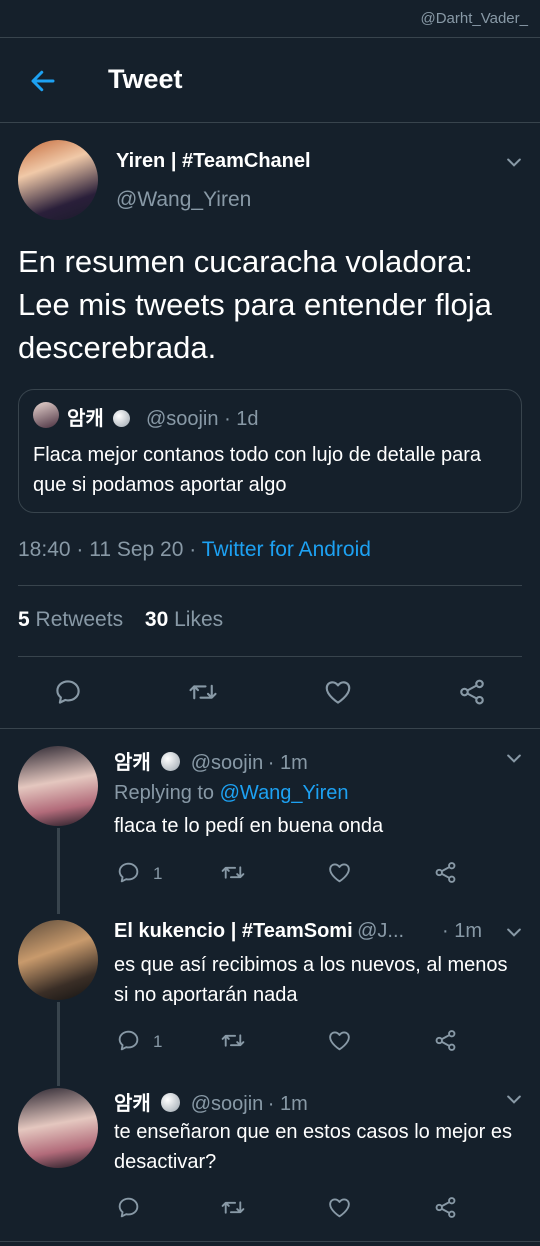 The image size is (540, 1246). What do you see at coordinates (46, 415) in the screenshot?
I see `quote-avatar` at bounding box center [46, 415].